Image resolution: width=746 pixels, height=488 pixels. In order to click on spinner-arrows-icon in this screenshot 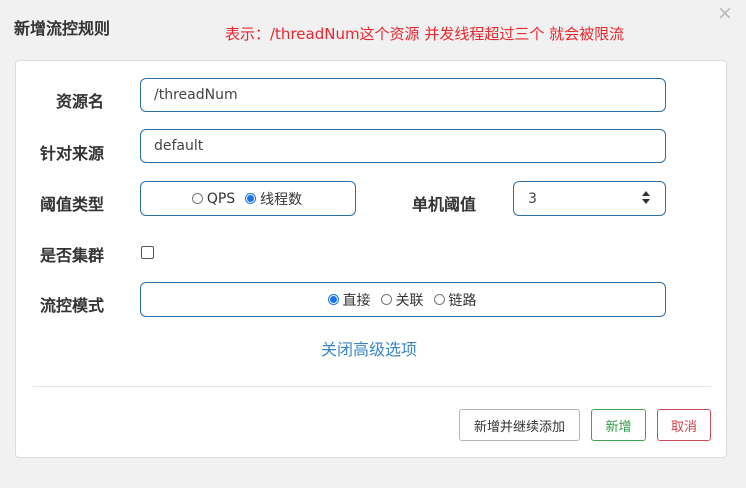, I will do `click(646, 199)`.